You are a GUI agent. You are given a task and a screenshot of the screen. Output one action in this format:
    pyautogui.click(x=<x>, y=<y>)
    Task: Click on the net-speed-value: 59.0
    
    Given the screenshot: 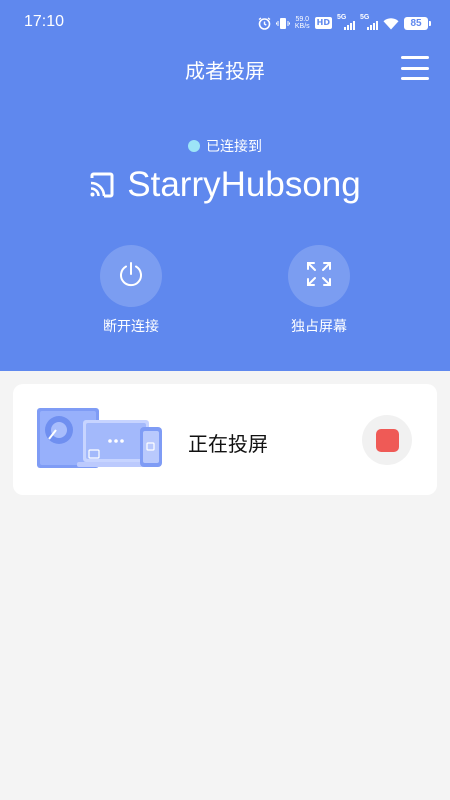 What is the action you would take?
    pyautogui.click(x=302, y=19)
    